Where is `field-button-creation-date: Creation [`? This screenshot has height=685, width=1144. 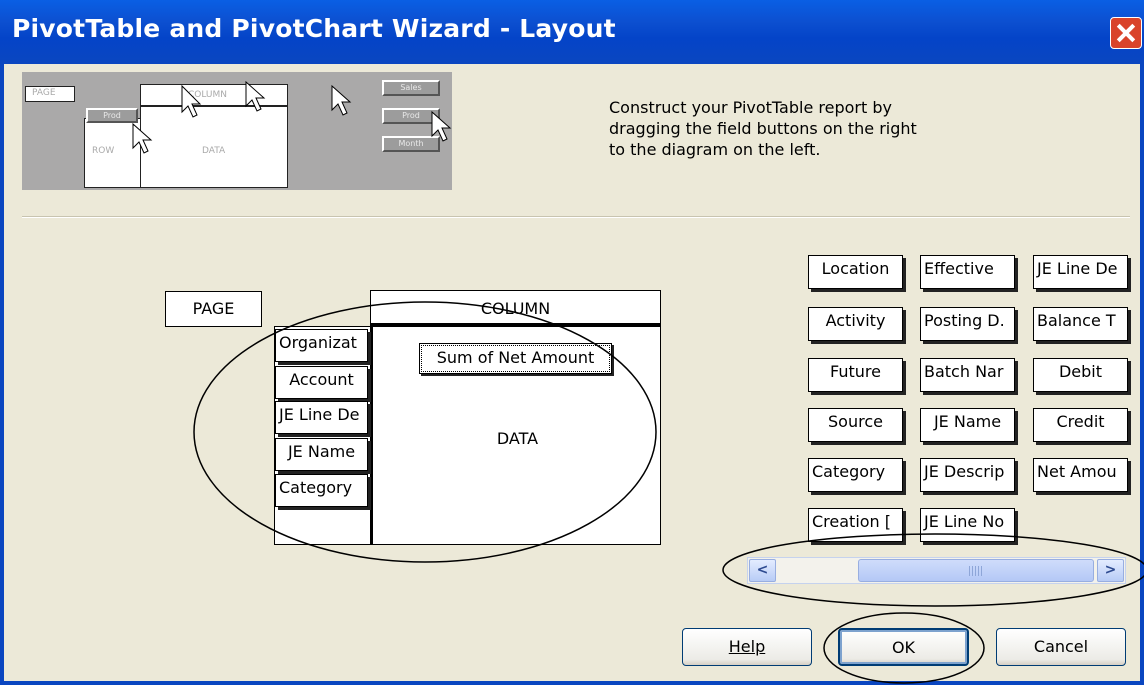
field-button-creation-date: Creation [ is located at coordinates (855, 525).